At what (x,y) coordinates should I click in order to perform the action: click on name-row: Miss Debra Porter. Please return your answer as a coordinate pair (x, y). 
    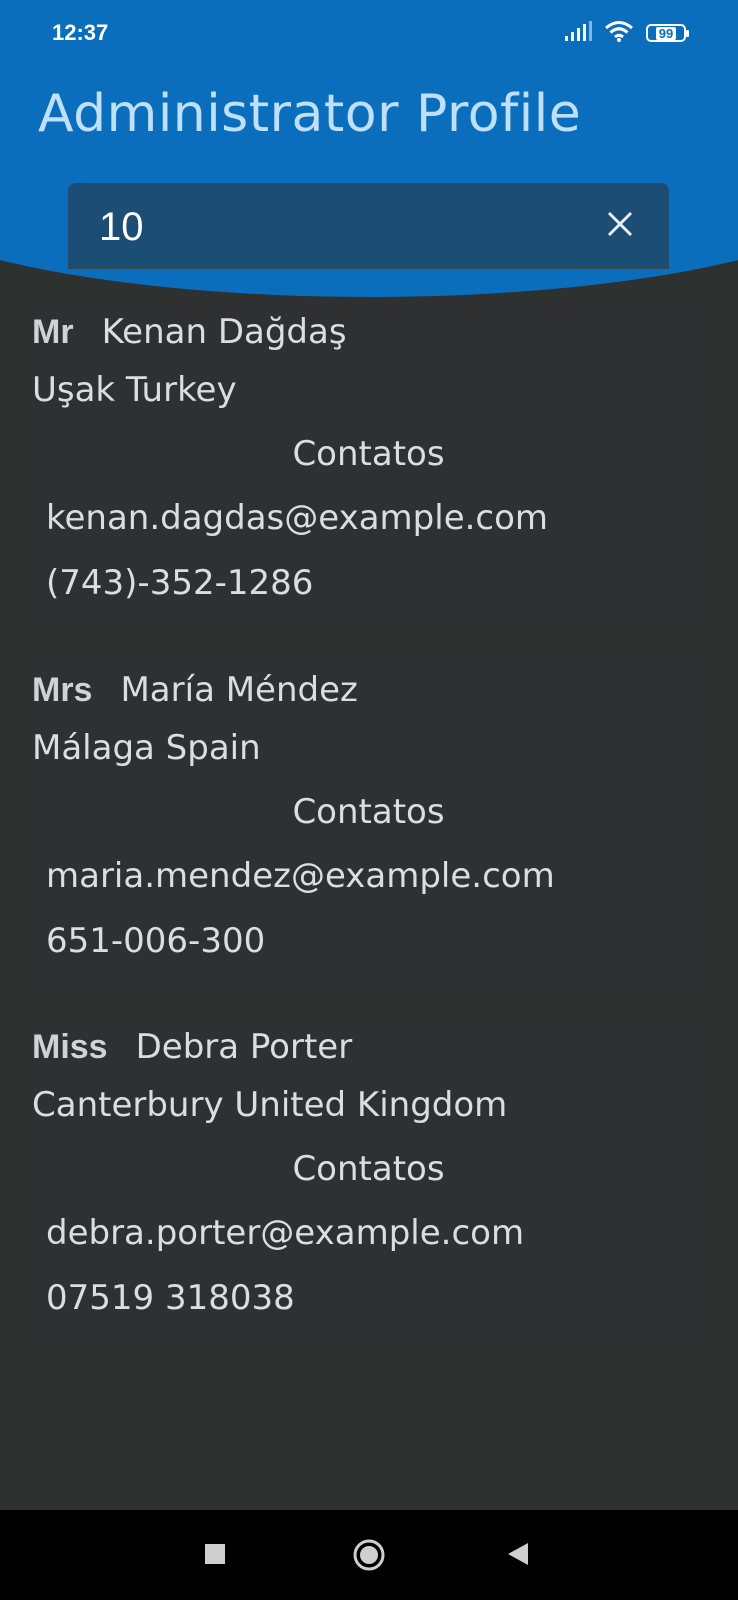
    Looking at the image, I should click on (192, 1047).